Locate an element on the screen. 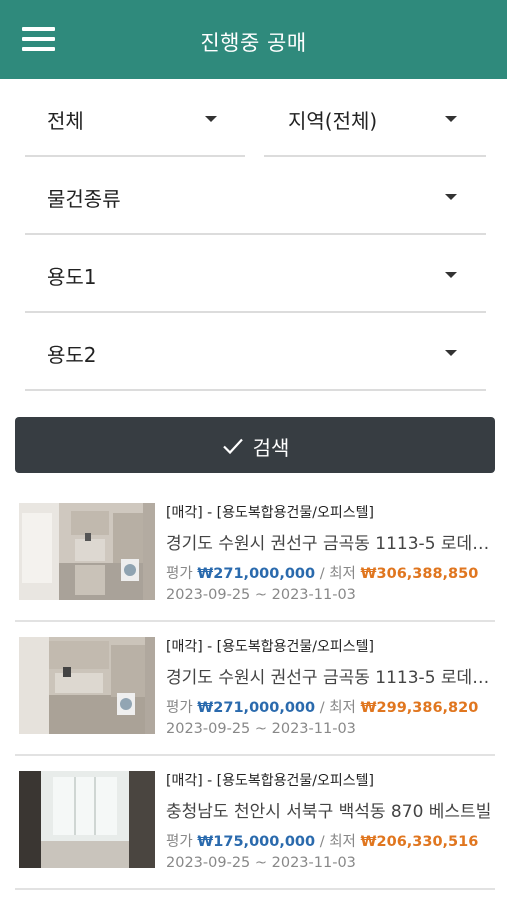 This screenshot has width=507, height=900. region-filter-select: 지역(전체) is located at coordinates (375, 118).